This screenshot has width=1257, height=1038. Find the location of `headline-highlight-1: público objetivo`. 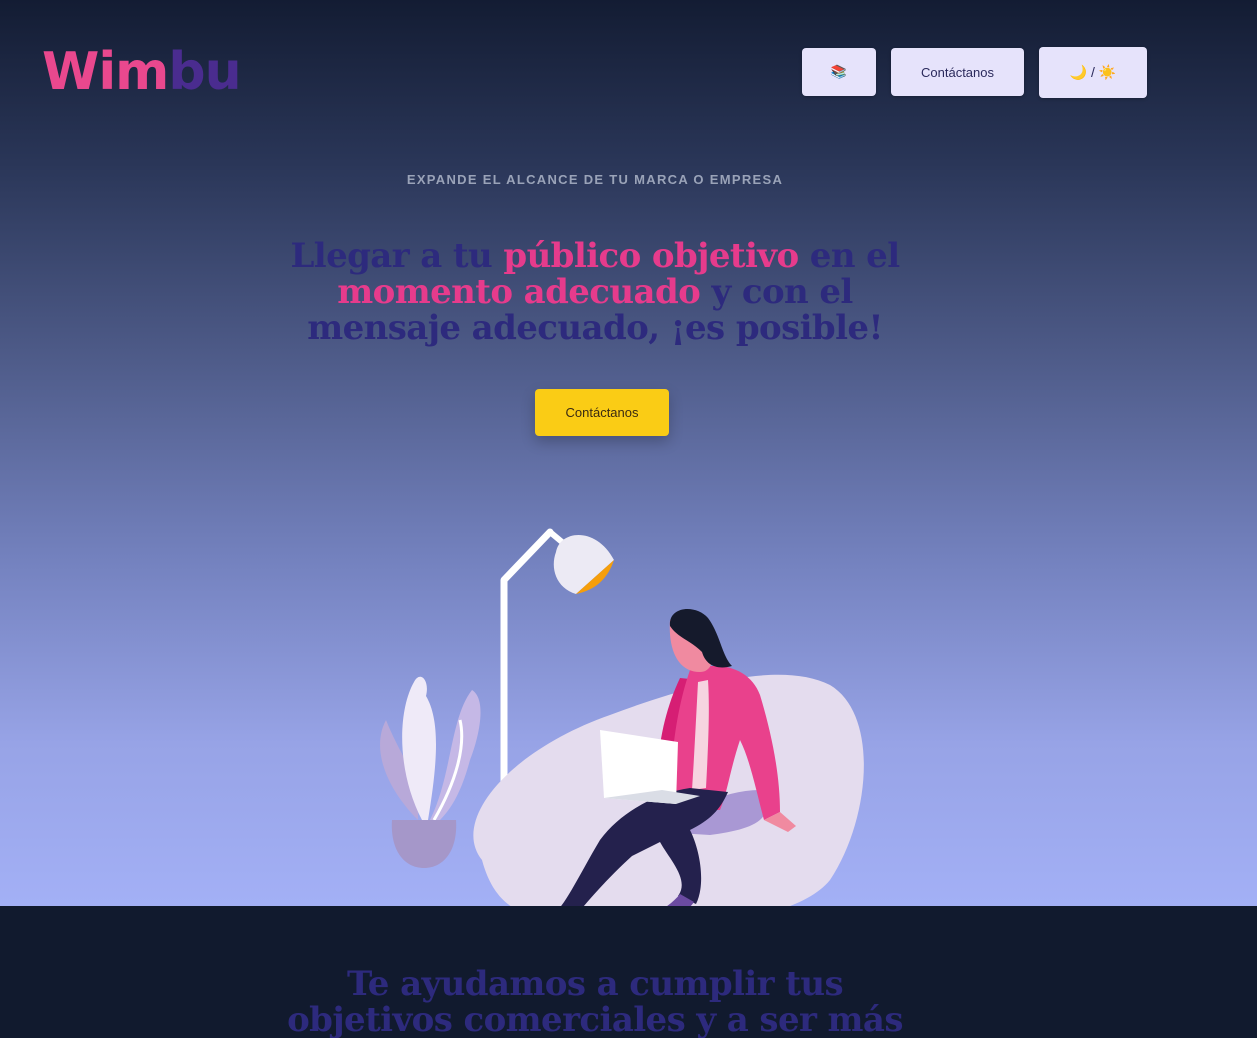

headline-highlight-1: público objetivo is located at coordinates (651, 256).